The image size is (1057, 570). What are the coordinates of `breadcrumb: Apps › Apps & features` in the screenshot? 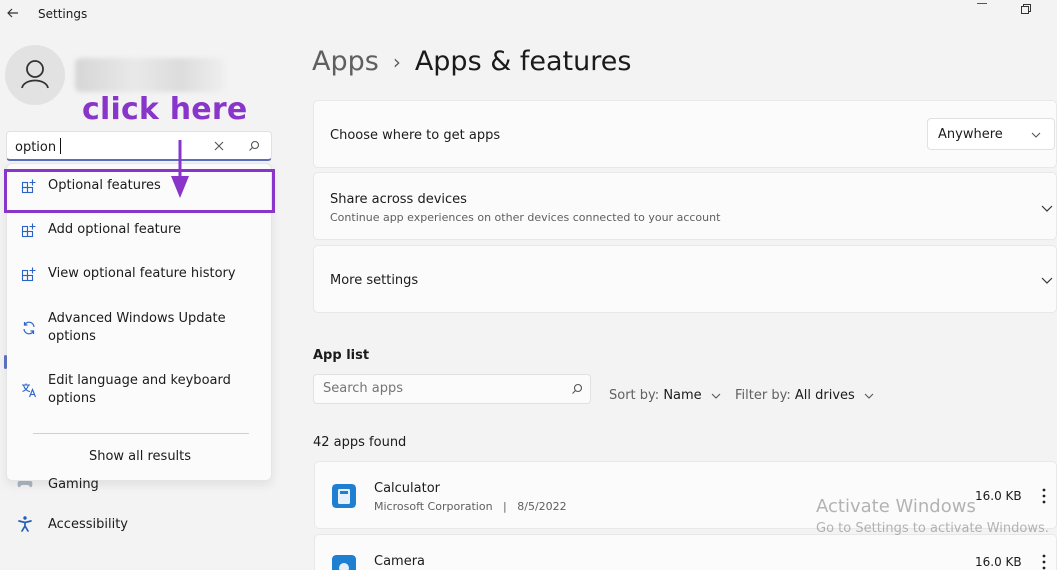 It's located at (471, 61).